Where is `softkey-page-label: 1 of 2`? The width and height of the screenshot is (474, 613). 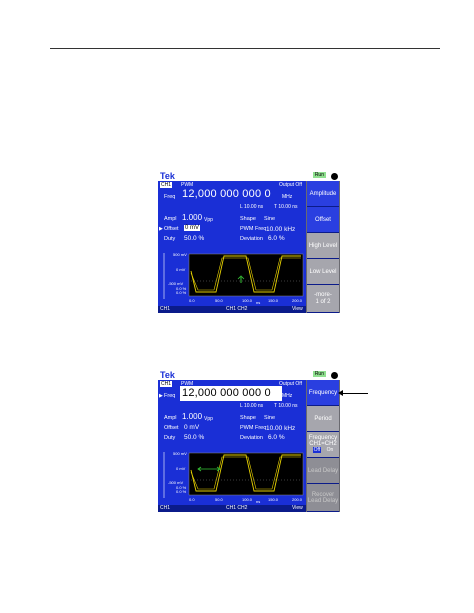
softkey-page-label: 1 of 2 is located at coordinates (323, 301).